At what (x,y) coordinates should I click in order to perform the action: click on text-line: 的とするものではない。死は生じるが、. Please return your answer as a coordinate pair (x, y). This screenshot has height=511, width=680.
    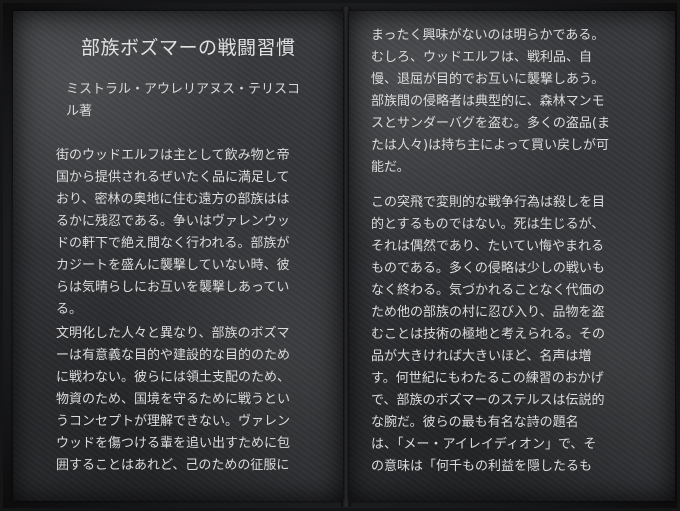
    Looking at the image, I should click on (488, 224).